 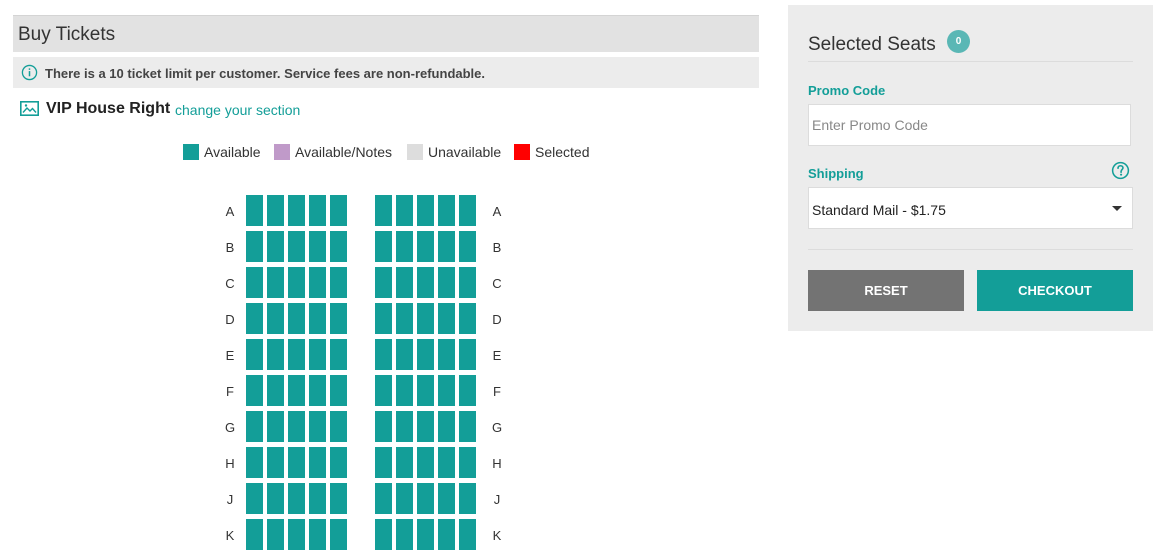 What do you see at coordinates (969, 125) in the screenshot?
I see `promo-code-input` at bounding box center [969, 125].